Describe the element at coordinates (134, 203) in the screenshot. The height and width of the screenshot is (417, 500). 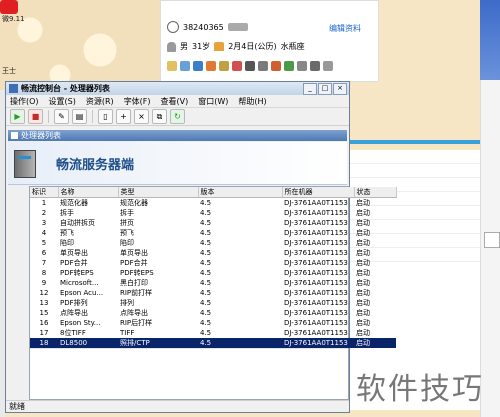
I see `cell-type: 规范化器` at that location.